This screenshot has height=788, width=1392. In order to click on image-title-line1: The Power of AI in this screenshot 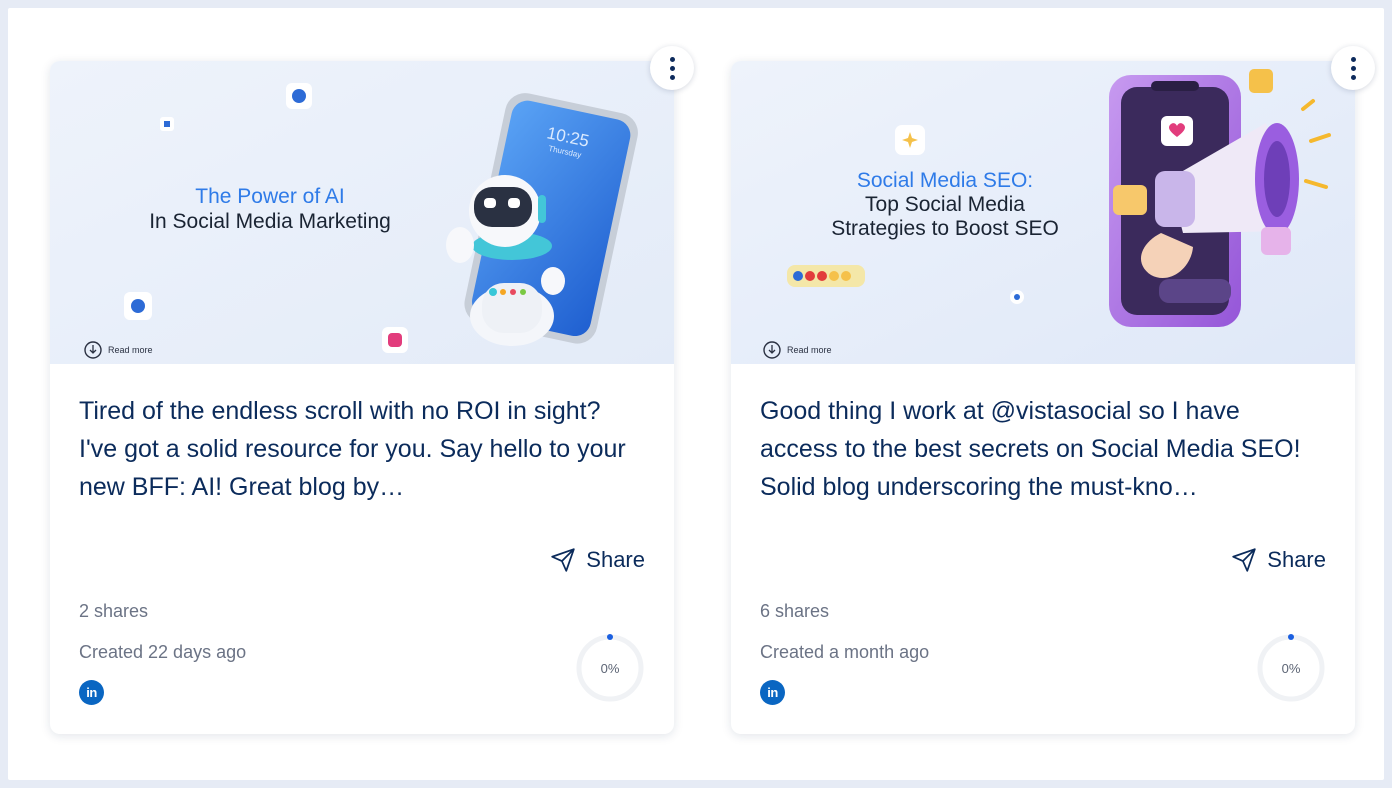, I will do `click(269, 196)`.